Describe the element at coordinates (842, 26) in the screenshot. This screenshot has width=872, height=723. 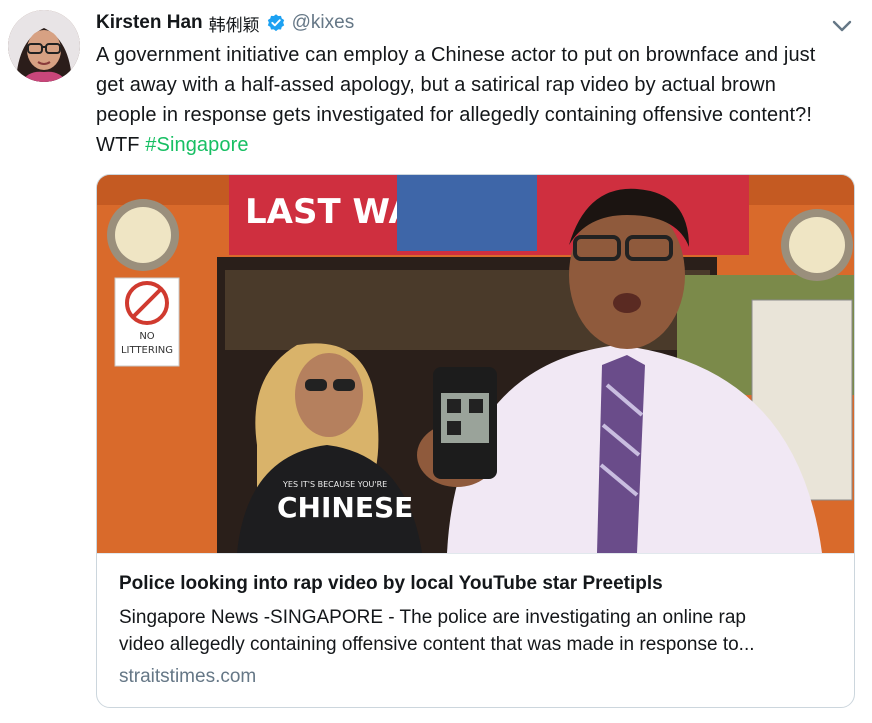
I see `chevron-down-icon` at that location.